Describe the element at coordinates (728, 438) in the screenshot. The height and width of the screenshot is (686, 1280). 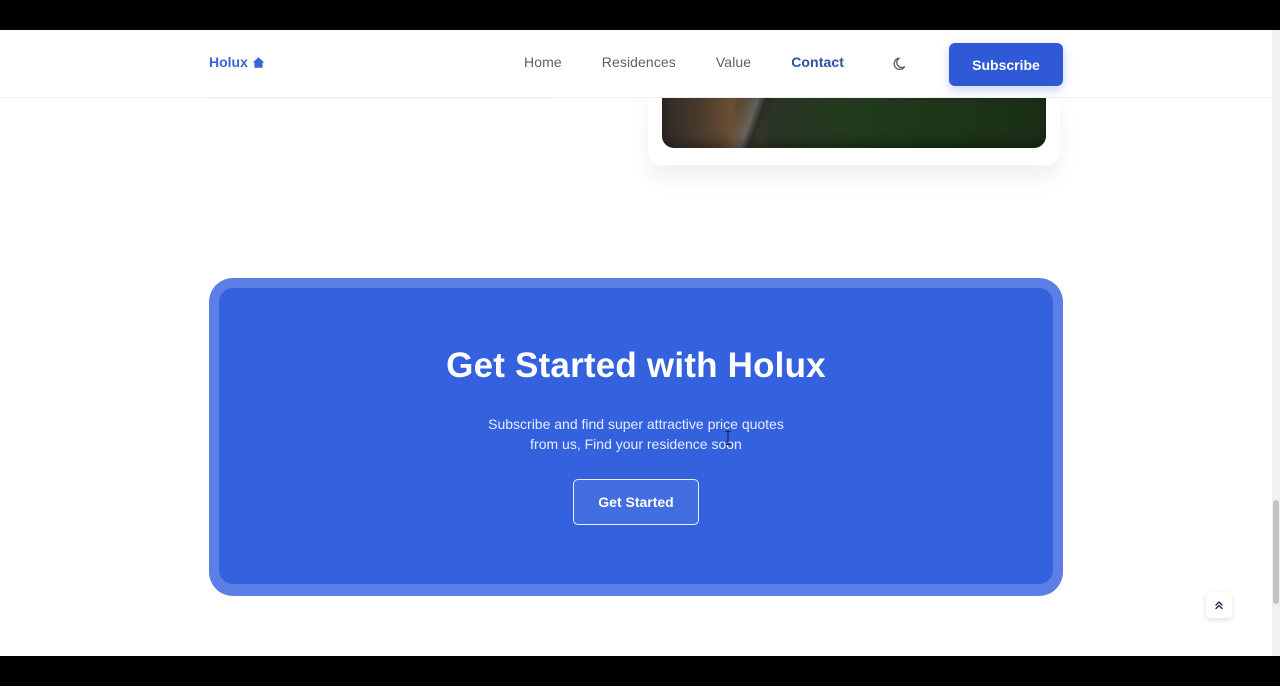
I see `text-cursor-icon` at that location.